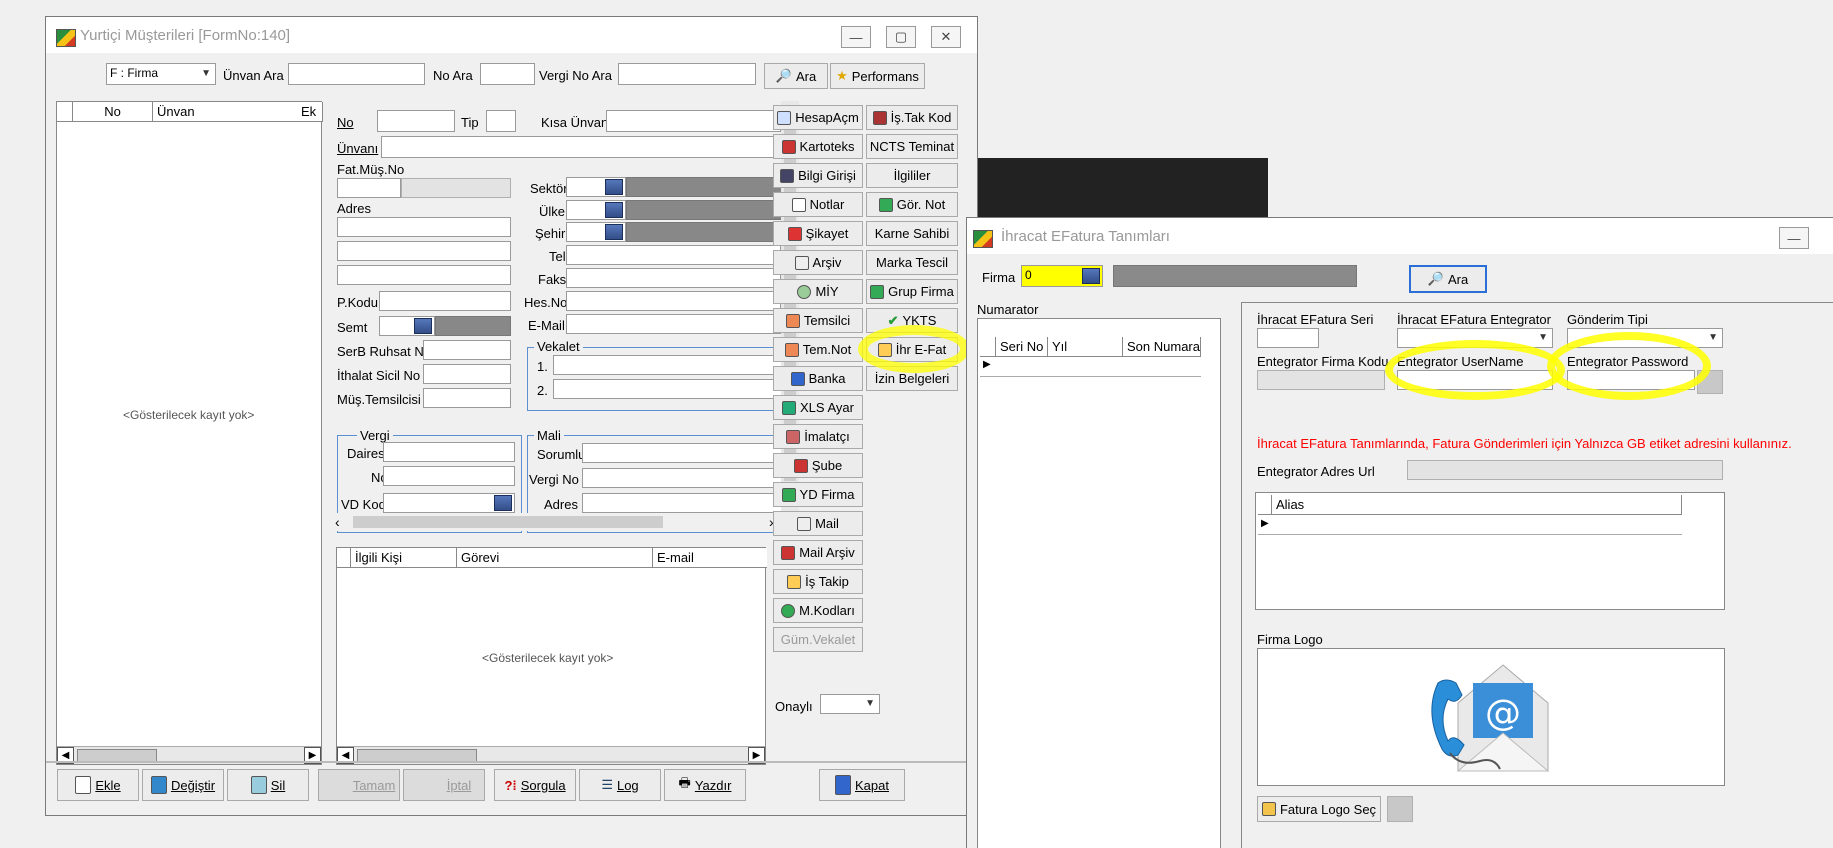 The width and height of the screenshot is (1833, 848). Describe the element at coordinates (1448, 279) in the screenshot. I see `export-ara-button: 🔎 Ara` at that location.